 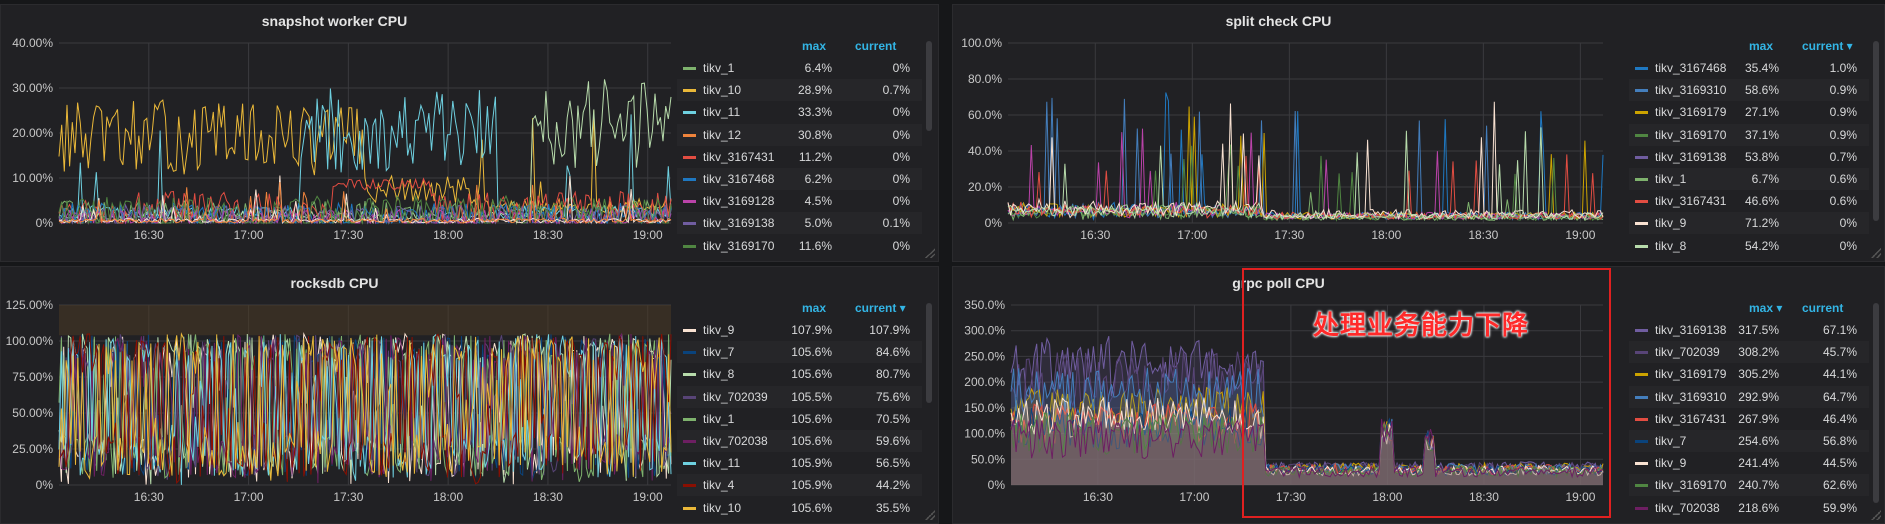 What do you see at coordinates (1765, 309) in the screenshot?
I see `legend-header-max: max ▾` at bounding box center [1765, 309].